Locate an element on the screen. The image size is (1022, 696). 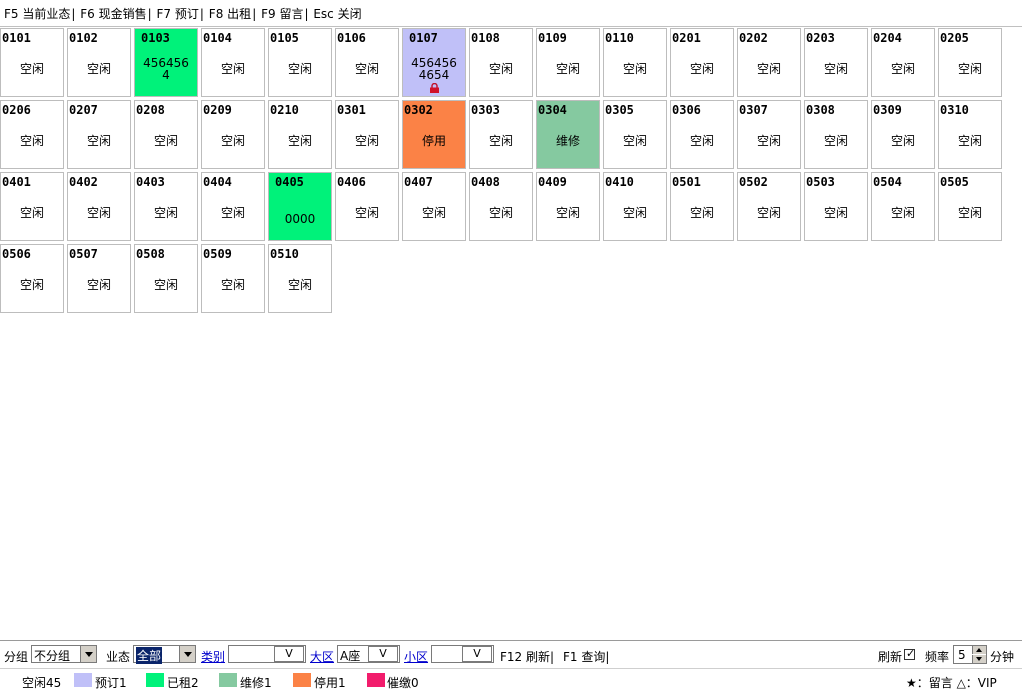
category-link: 类别 is located at coordinates (213, 656).